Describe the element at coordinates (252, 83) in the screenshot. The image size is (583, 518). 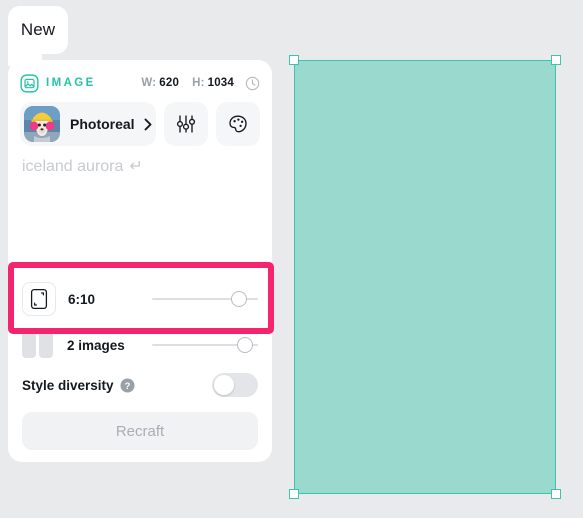
I see `clock-icon` at that location.